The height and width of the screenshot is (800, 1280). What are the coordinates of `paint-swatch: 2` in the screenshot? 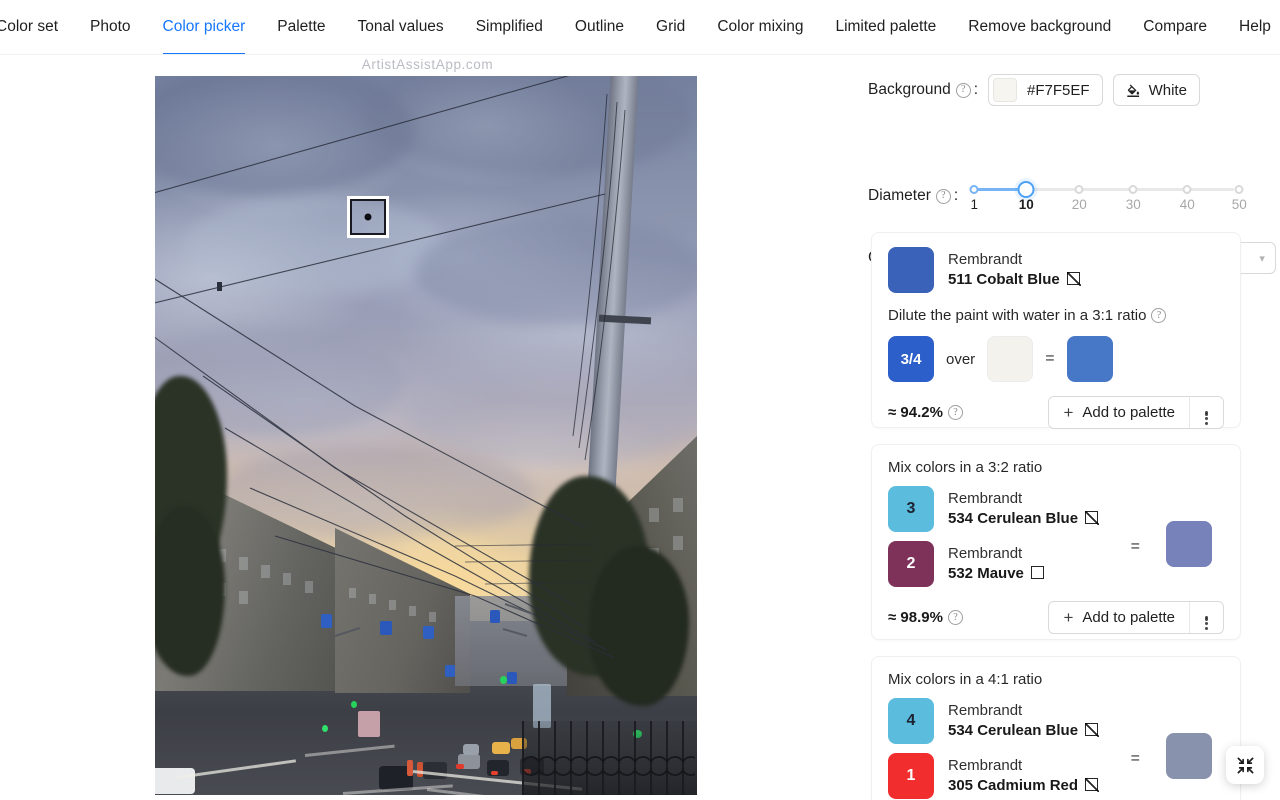 It's located at (911, 564).